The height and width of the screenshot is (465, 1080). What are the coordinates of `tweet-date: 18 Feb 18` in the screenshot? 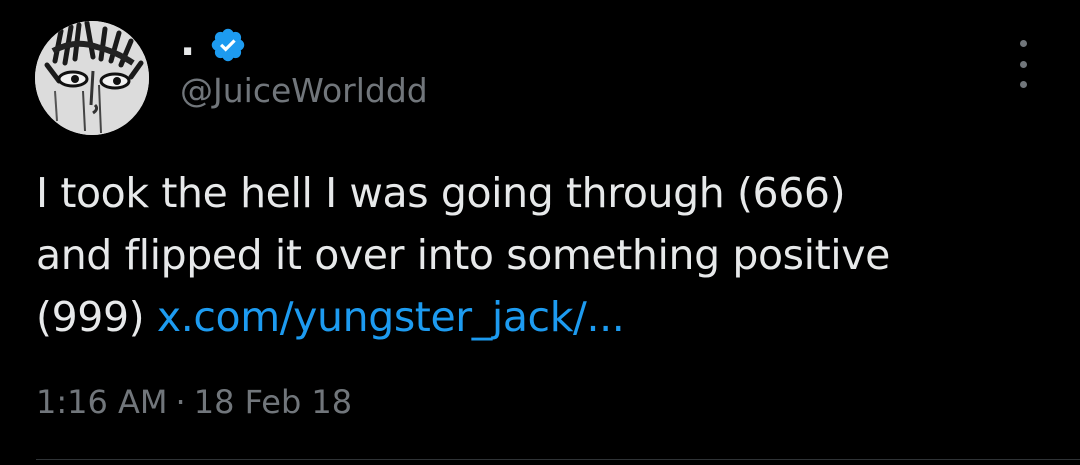 It's located at (273, 402).